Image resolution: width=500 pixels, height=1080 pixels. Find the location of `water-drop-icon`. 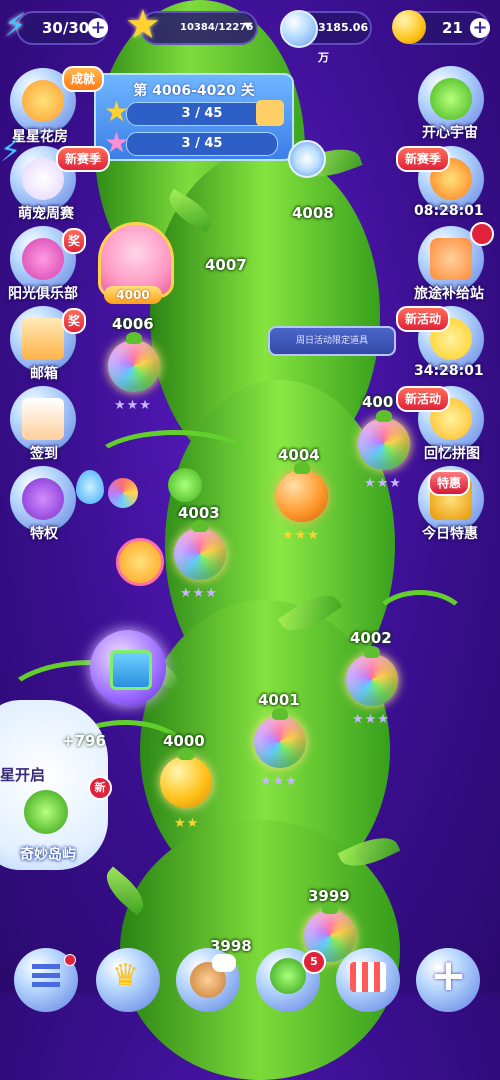

water-drop-icon is located at coordinates (90, 487).